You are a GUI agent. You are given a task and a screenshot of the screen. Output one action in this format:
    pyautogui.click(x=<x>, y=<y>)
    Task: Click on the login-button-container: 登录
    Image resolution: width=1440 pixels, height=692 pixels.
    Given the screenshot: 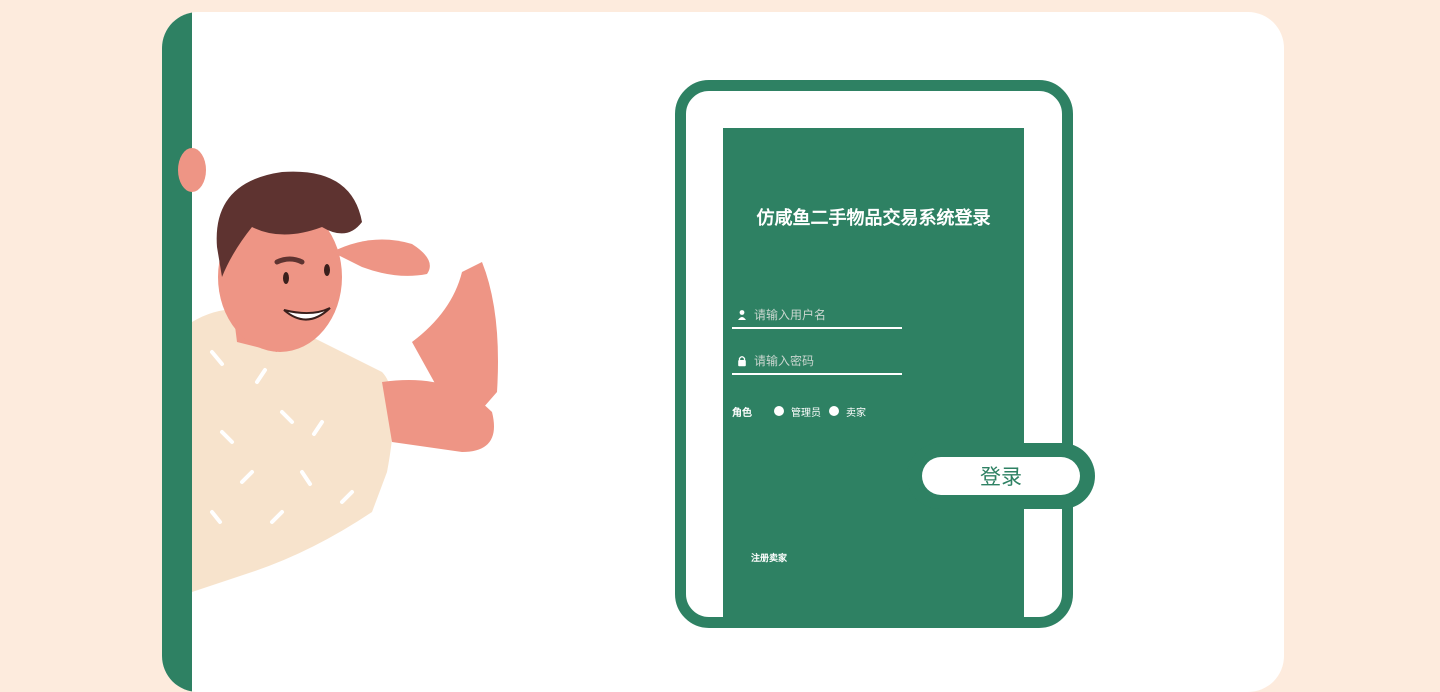 What is the action you would take?
    pyautogui.click(x=1001, y=476)
    